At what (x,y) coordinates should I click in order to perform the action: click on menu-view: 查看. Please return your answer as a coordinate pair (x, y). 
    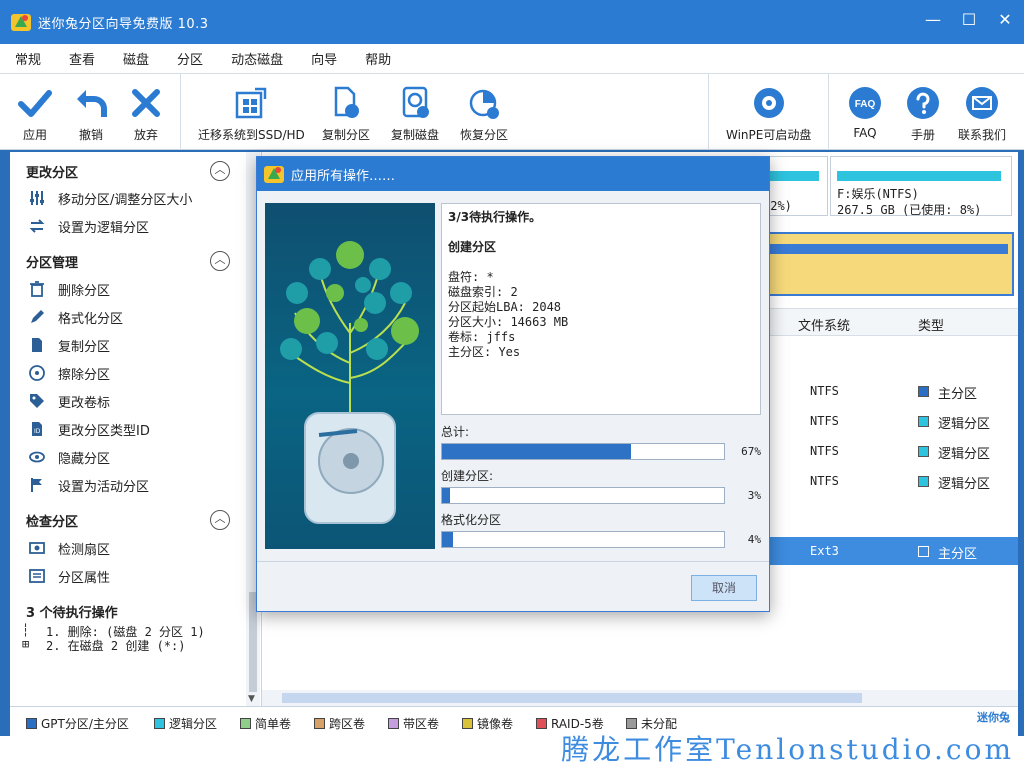
    Looking at the image, I should click on (81, 58).